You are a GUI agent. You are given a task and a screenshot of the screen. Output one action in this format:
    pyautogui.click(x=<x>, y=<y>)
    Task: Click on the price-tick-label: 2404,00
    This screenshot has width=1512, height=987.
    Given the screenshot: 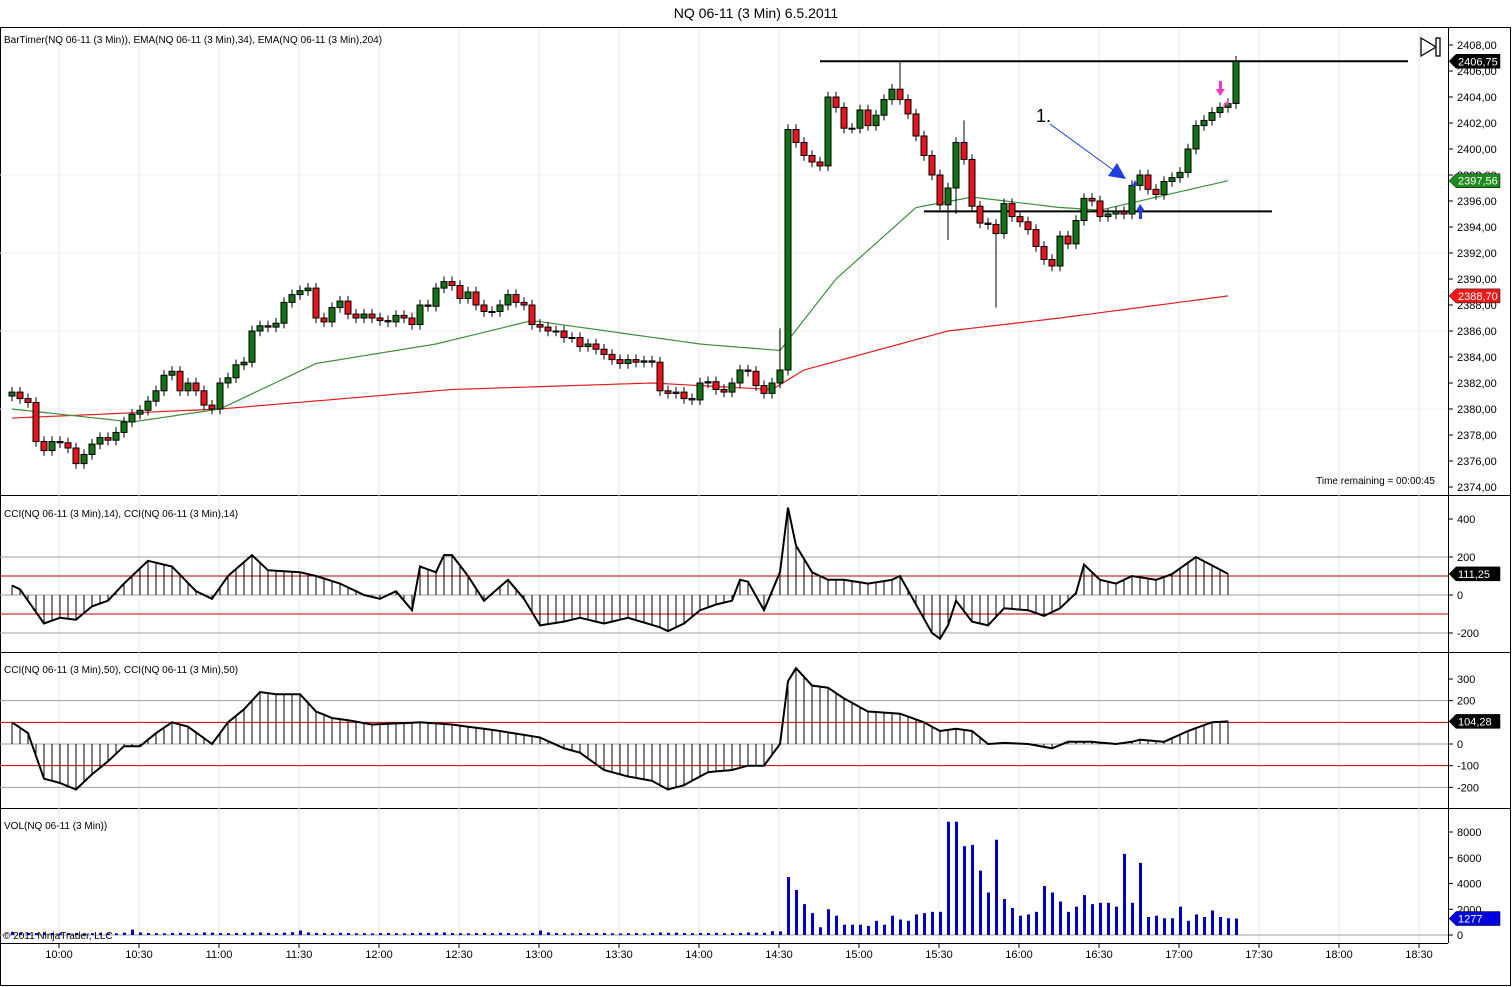 What is the action you would take?
    pyautogui.click(x=1477, y=98)
    